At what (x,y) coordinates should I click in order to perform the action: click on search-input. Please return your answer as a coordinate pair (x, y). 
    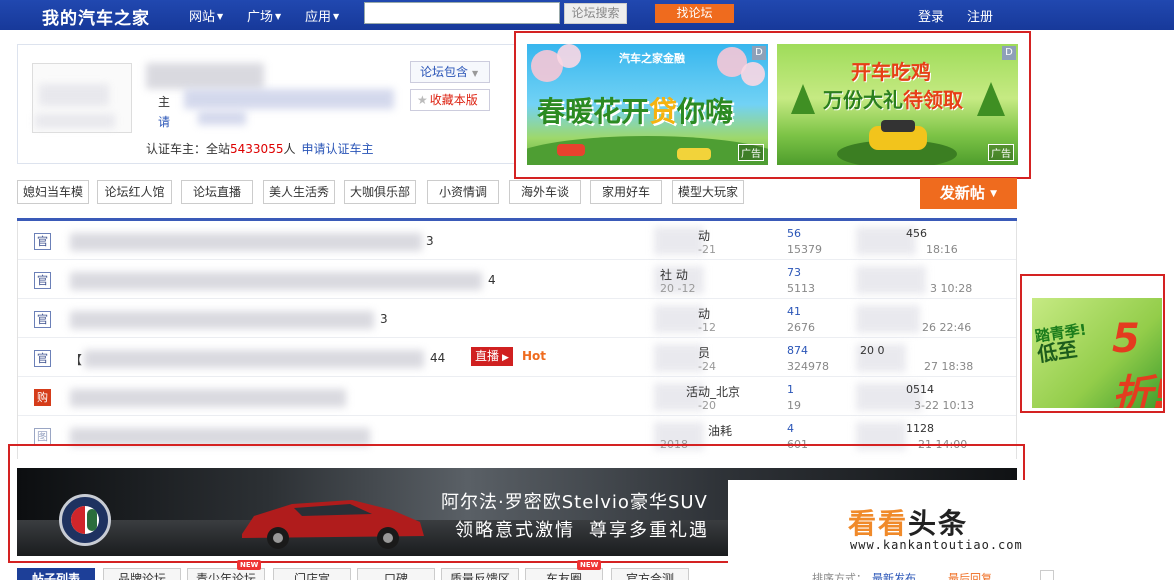
    Looking at the image, I should click on (462, 13).